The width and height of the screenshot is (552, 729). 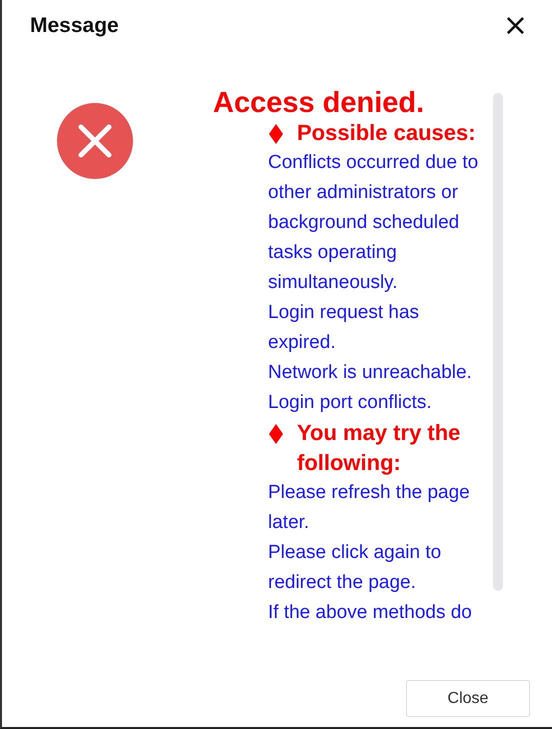 What do you see at coordinates (369, 508) in the screenshot?
I see `message-text: Please refresh the page later.` at bounding box center [369, 508].